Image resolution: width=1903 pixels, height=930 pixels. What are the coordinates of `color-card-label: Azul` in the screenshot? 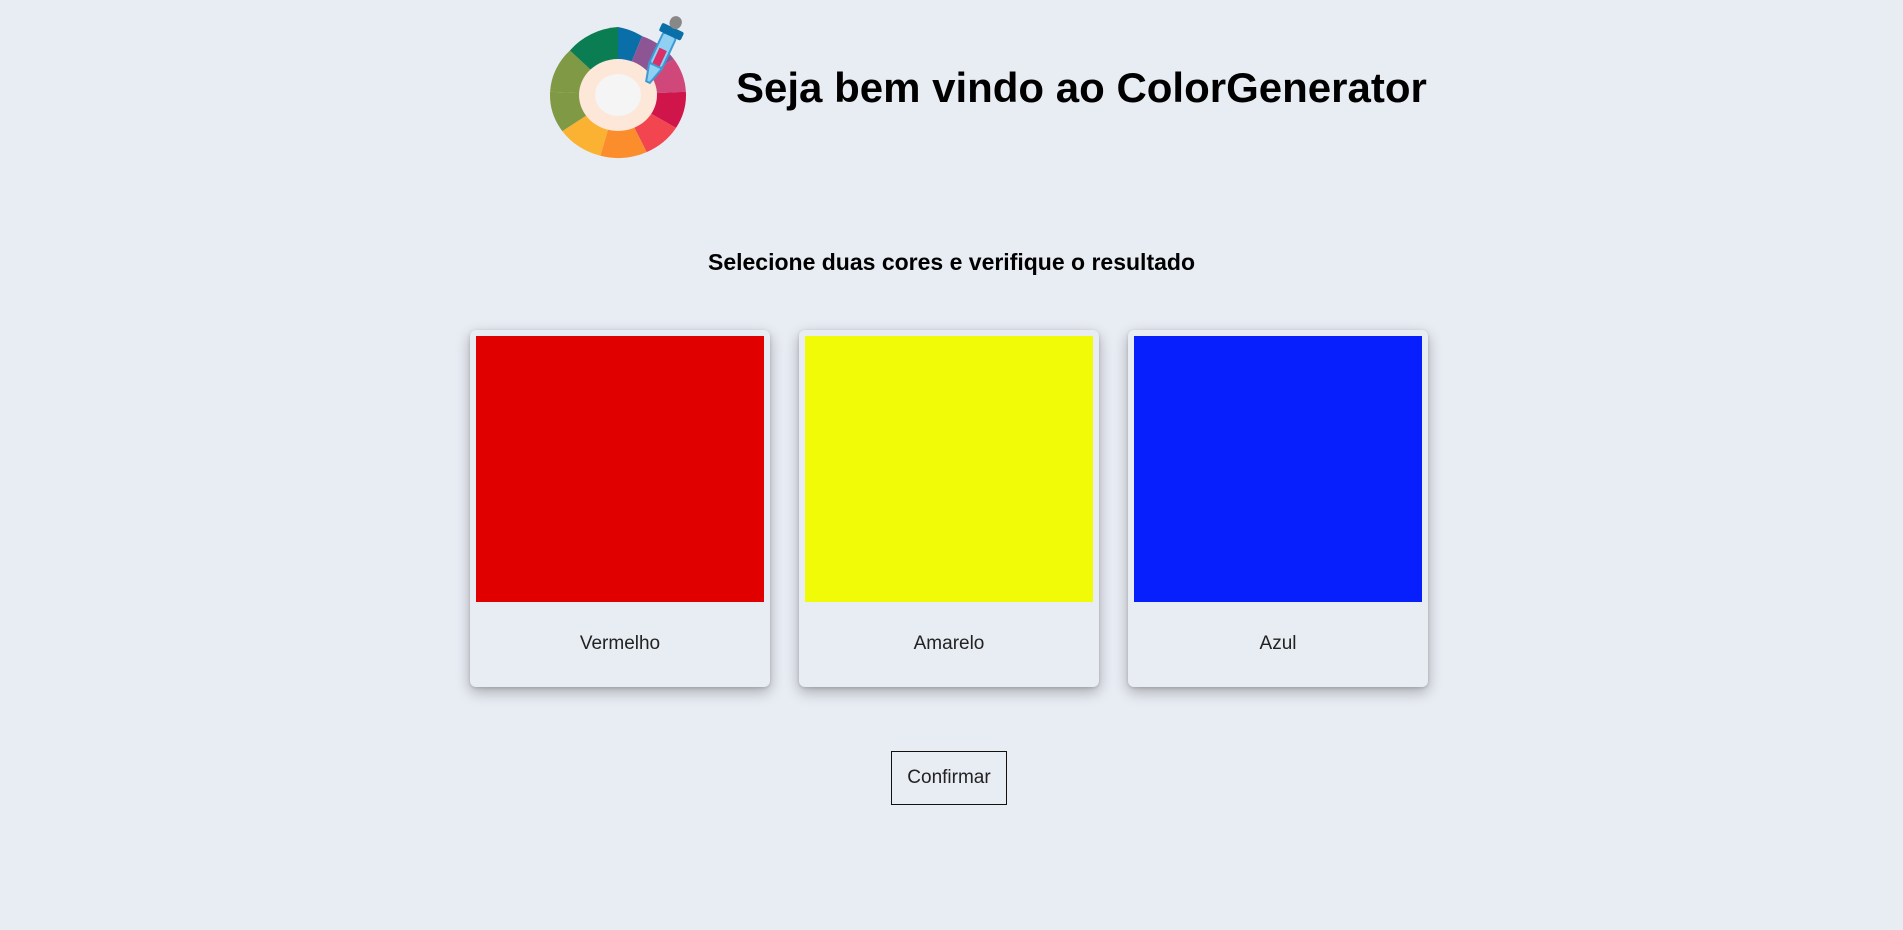 It's located at (1278, 643).